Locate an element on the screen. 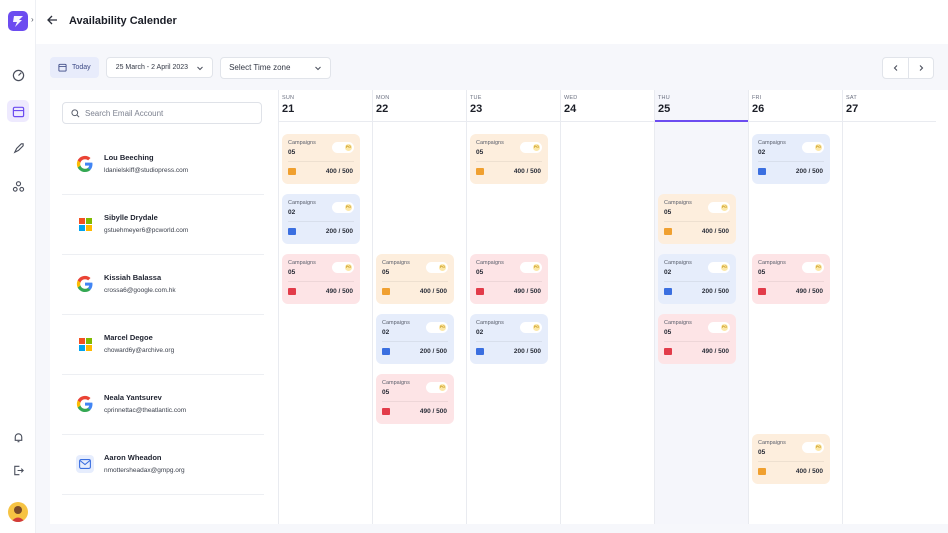  account-email: nmottersheadax@gmpg.org is located at coordinates (144, 470).